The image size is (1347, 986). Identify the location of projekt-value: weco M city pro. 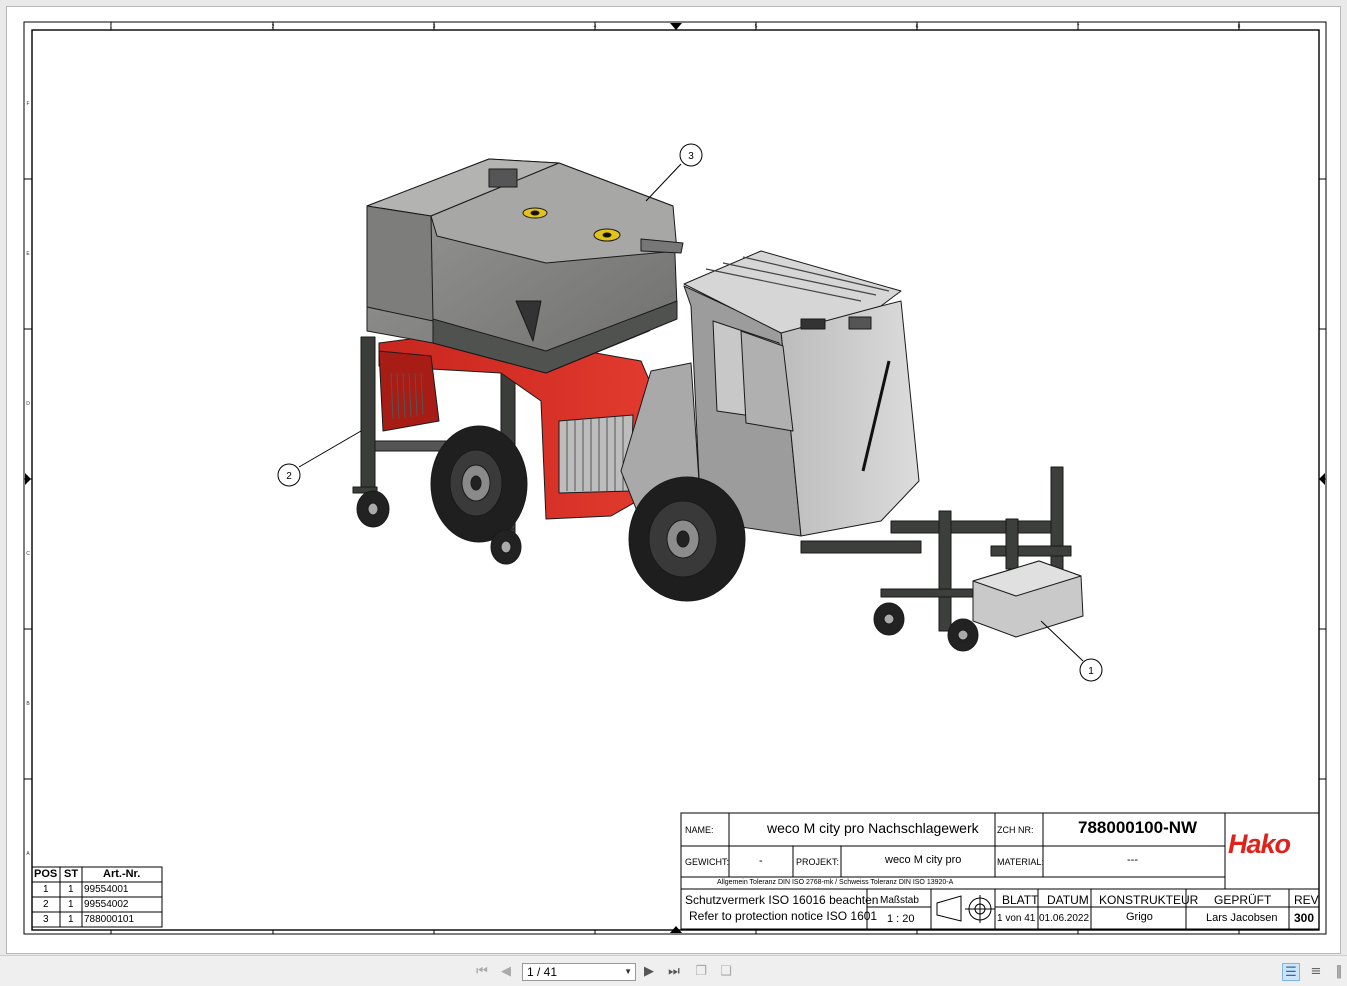
(923, 860).